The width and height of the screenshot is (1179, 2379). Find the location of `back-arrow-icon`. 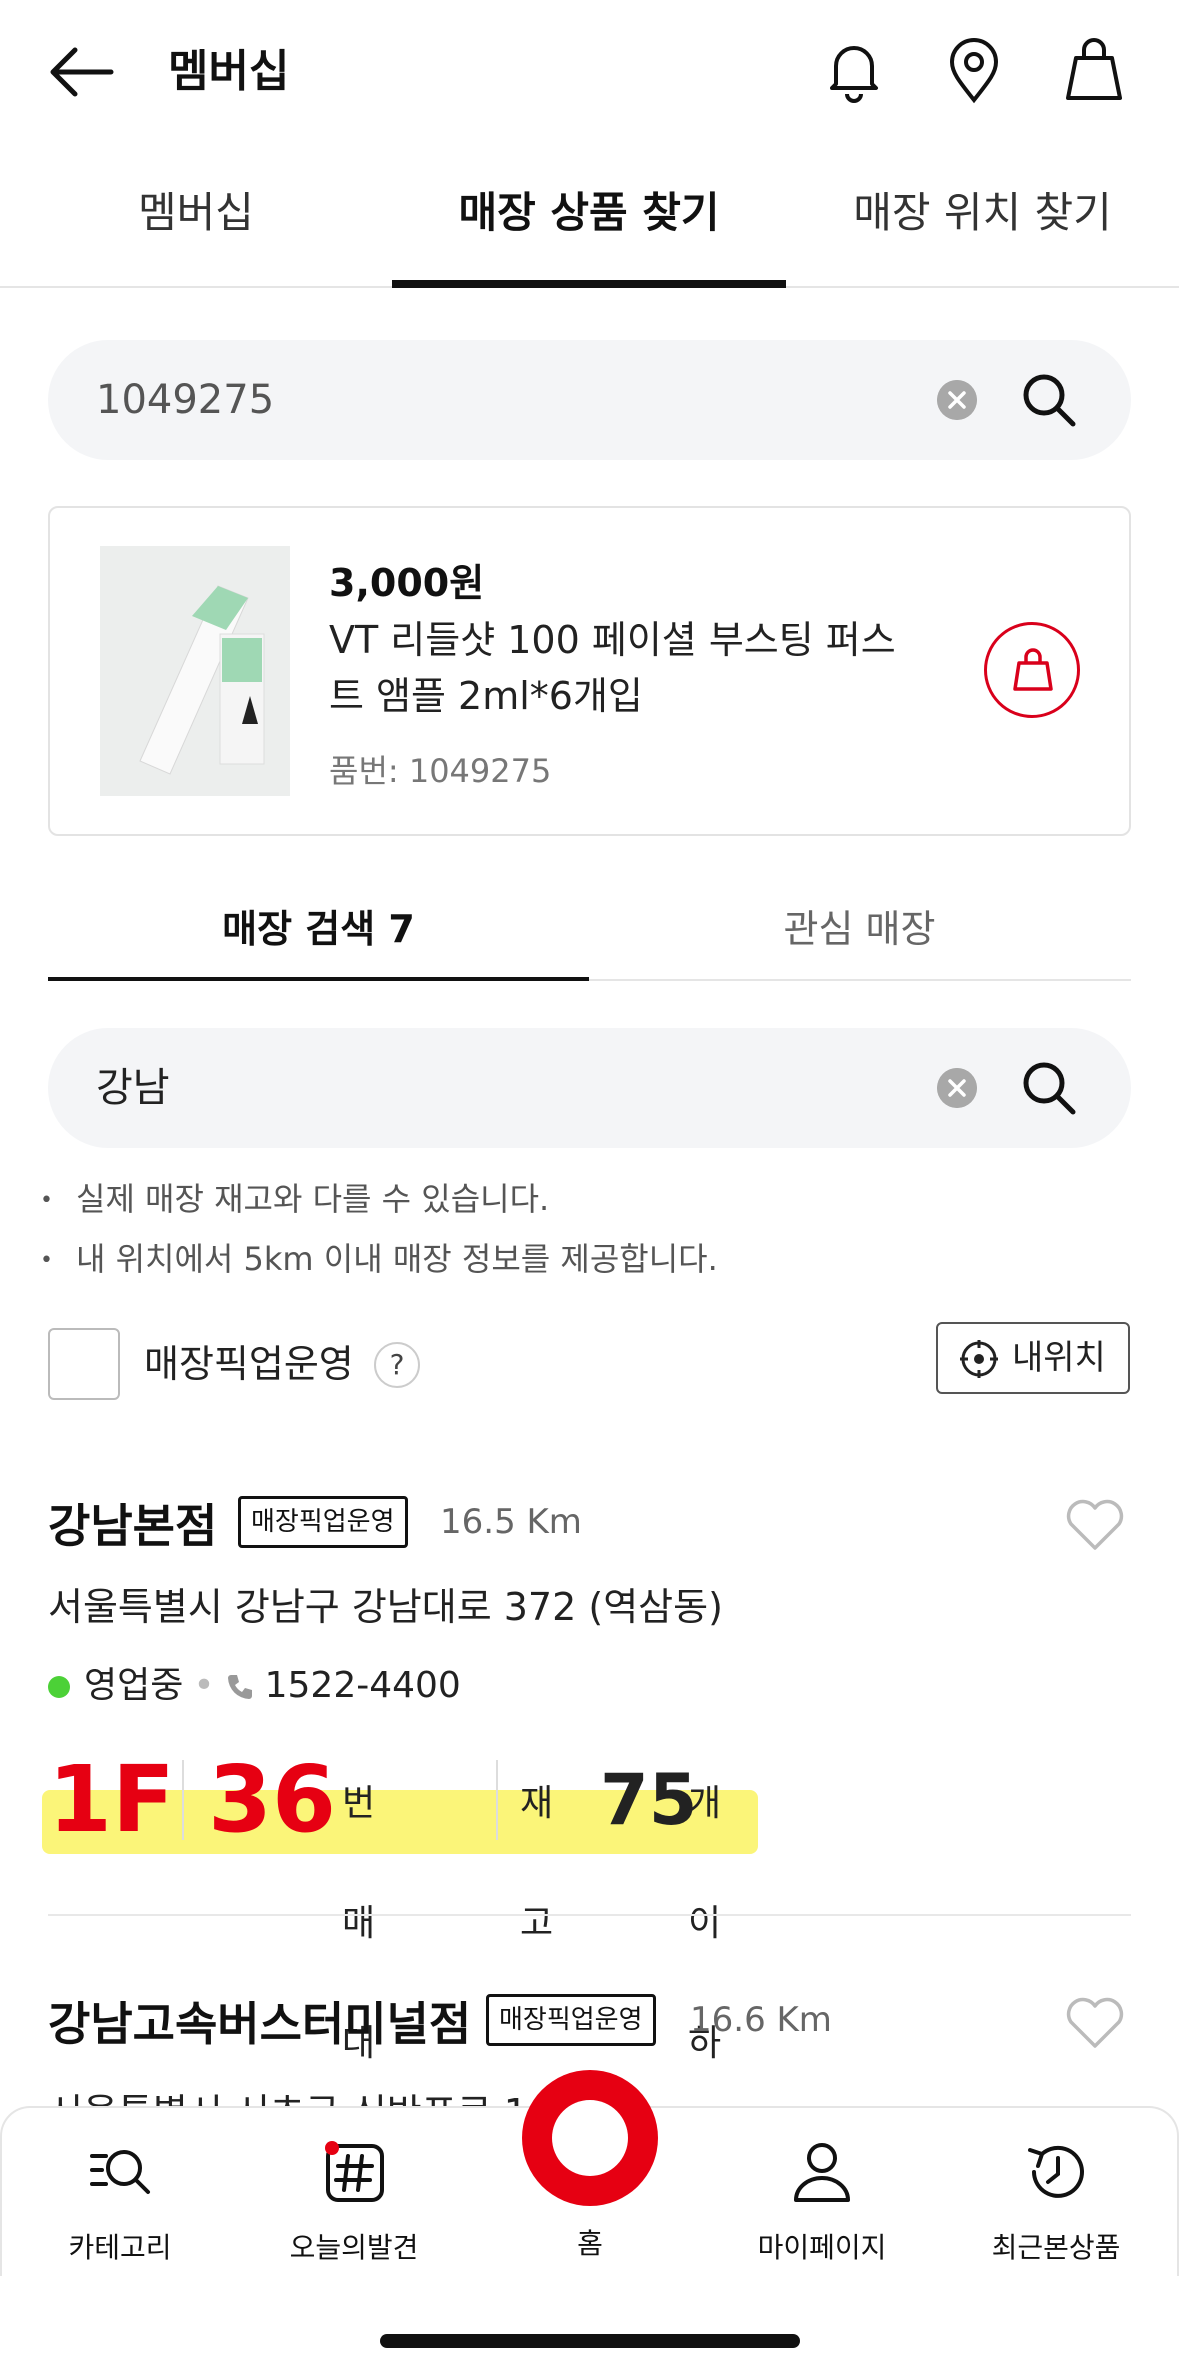

back-arrow-icon is located at coordinates (81, 72).